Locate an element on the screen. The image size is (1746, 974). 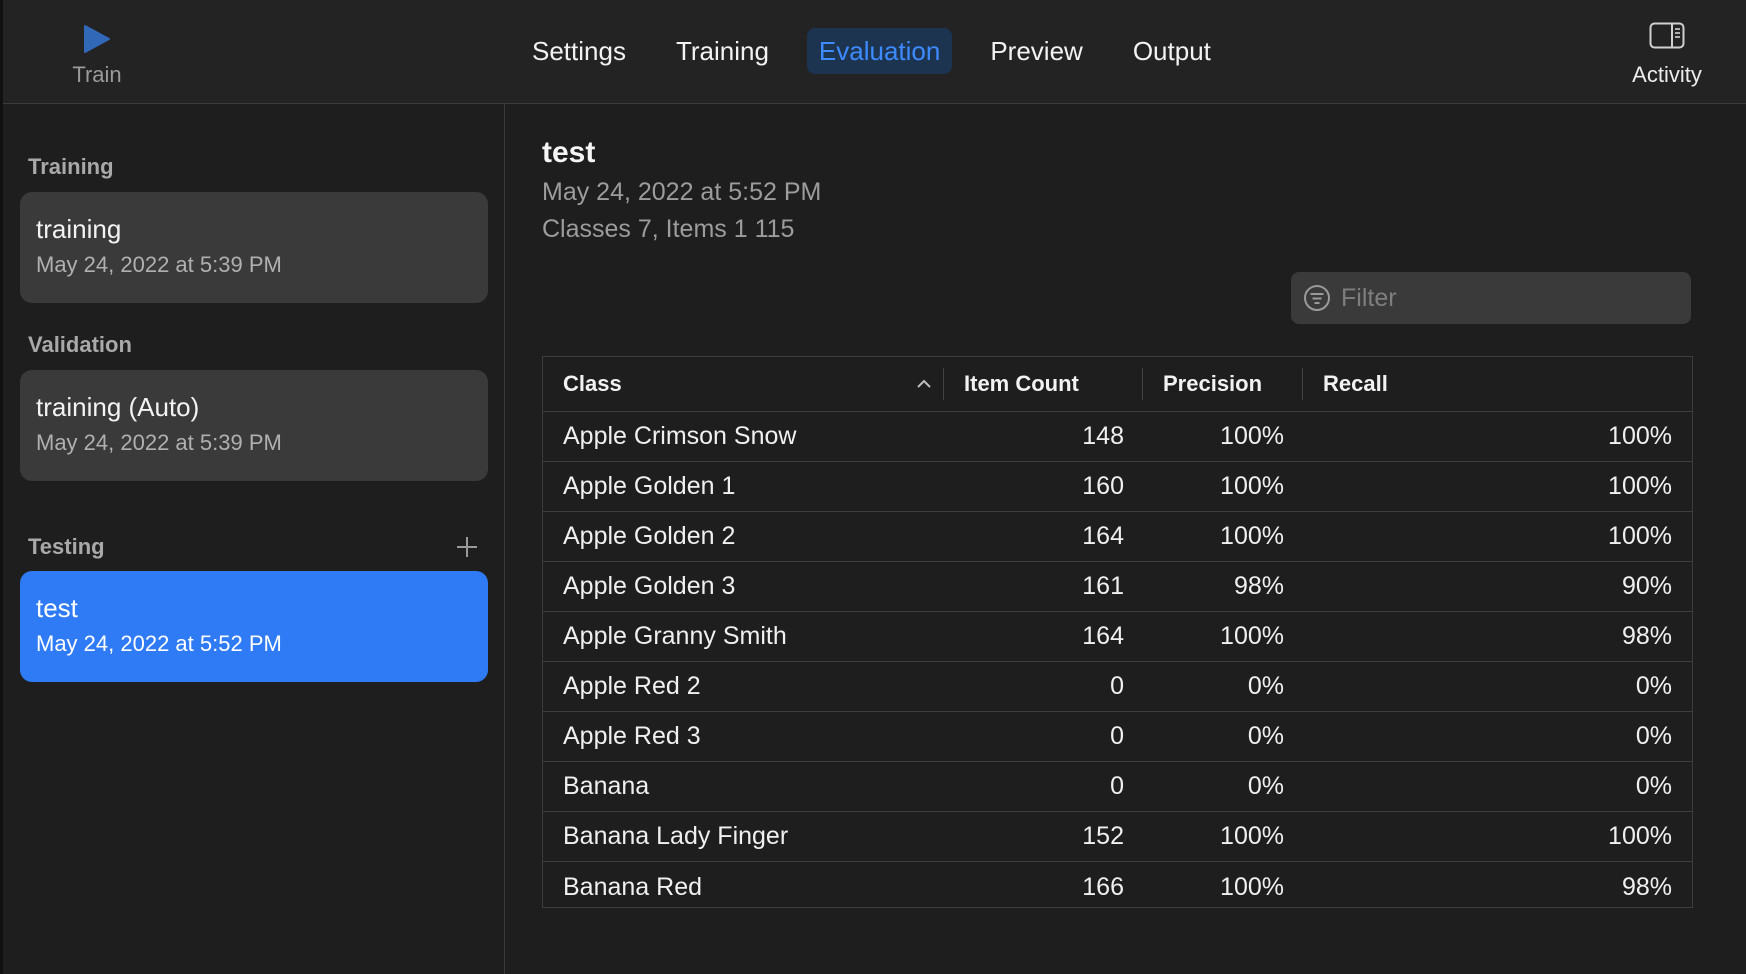
table-row: Banana Lady Finger 152 100% 100% is located at coordinates (1117, 837).